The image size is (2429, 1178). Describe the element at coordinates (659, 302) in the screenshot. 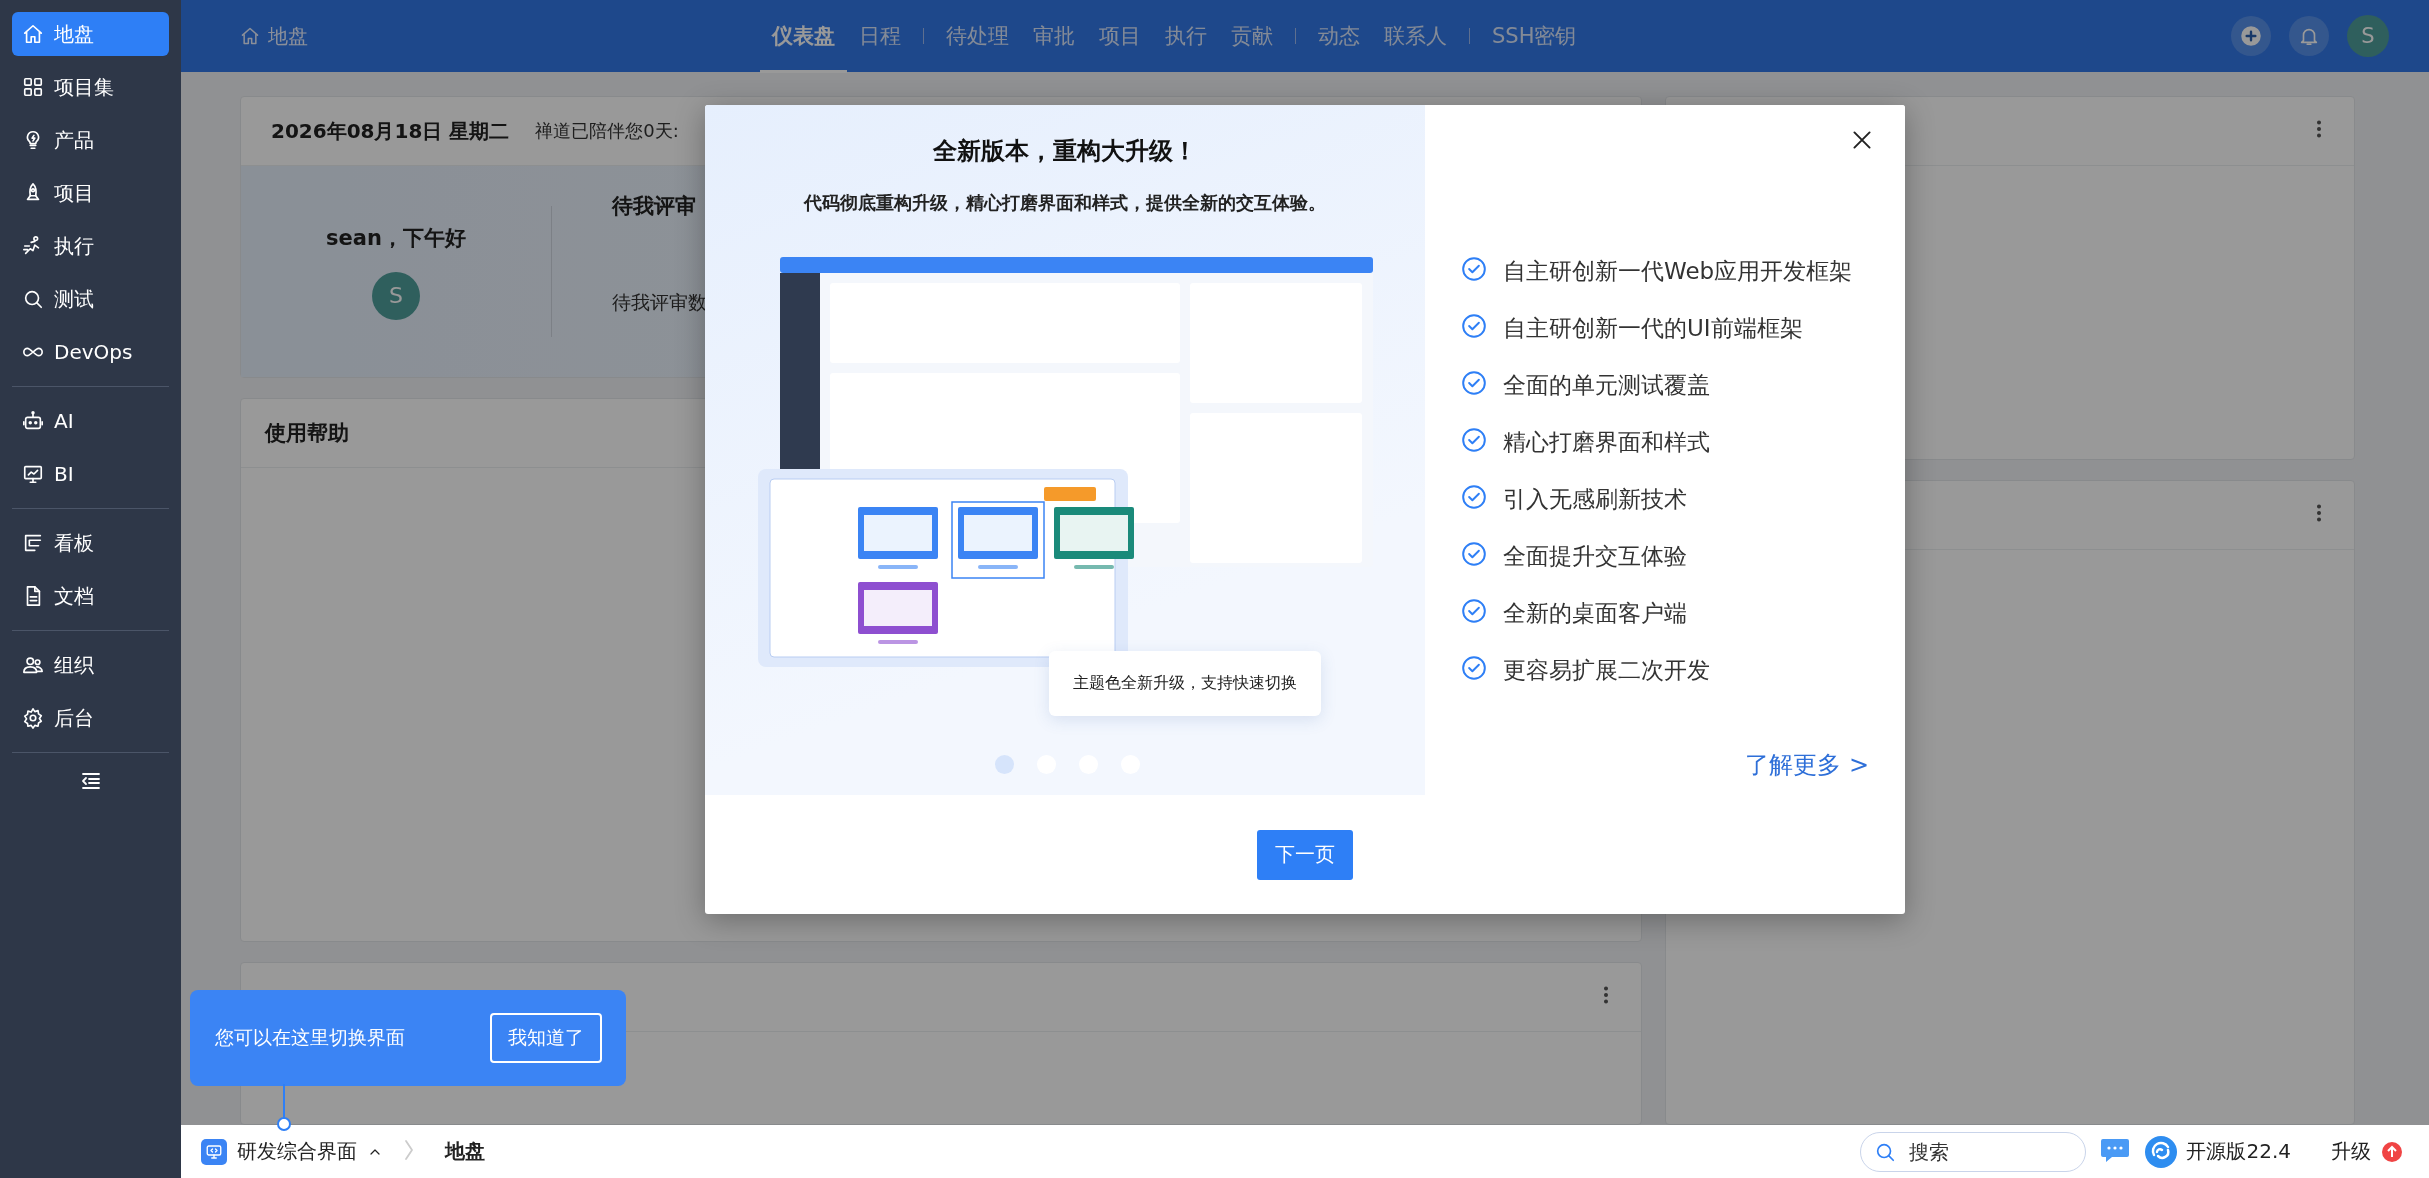

I see `review-label: 待我评审数` at that location.